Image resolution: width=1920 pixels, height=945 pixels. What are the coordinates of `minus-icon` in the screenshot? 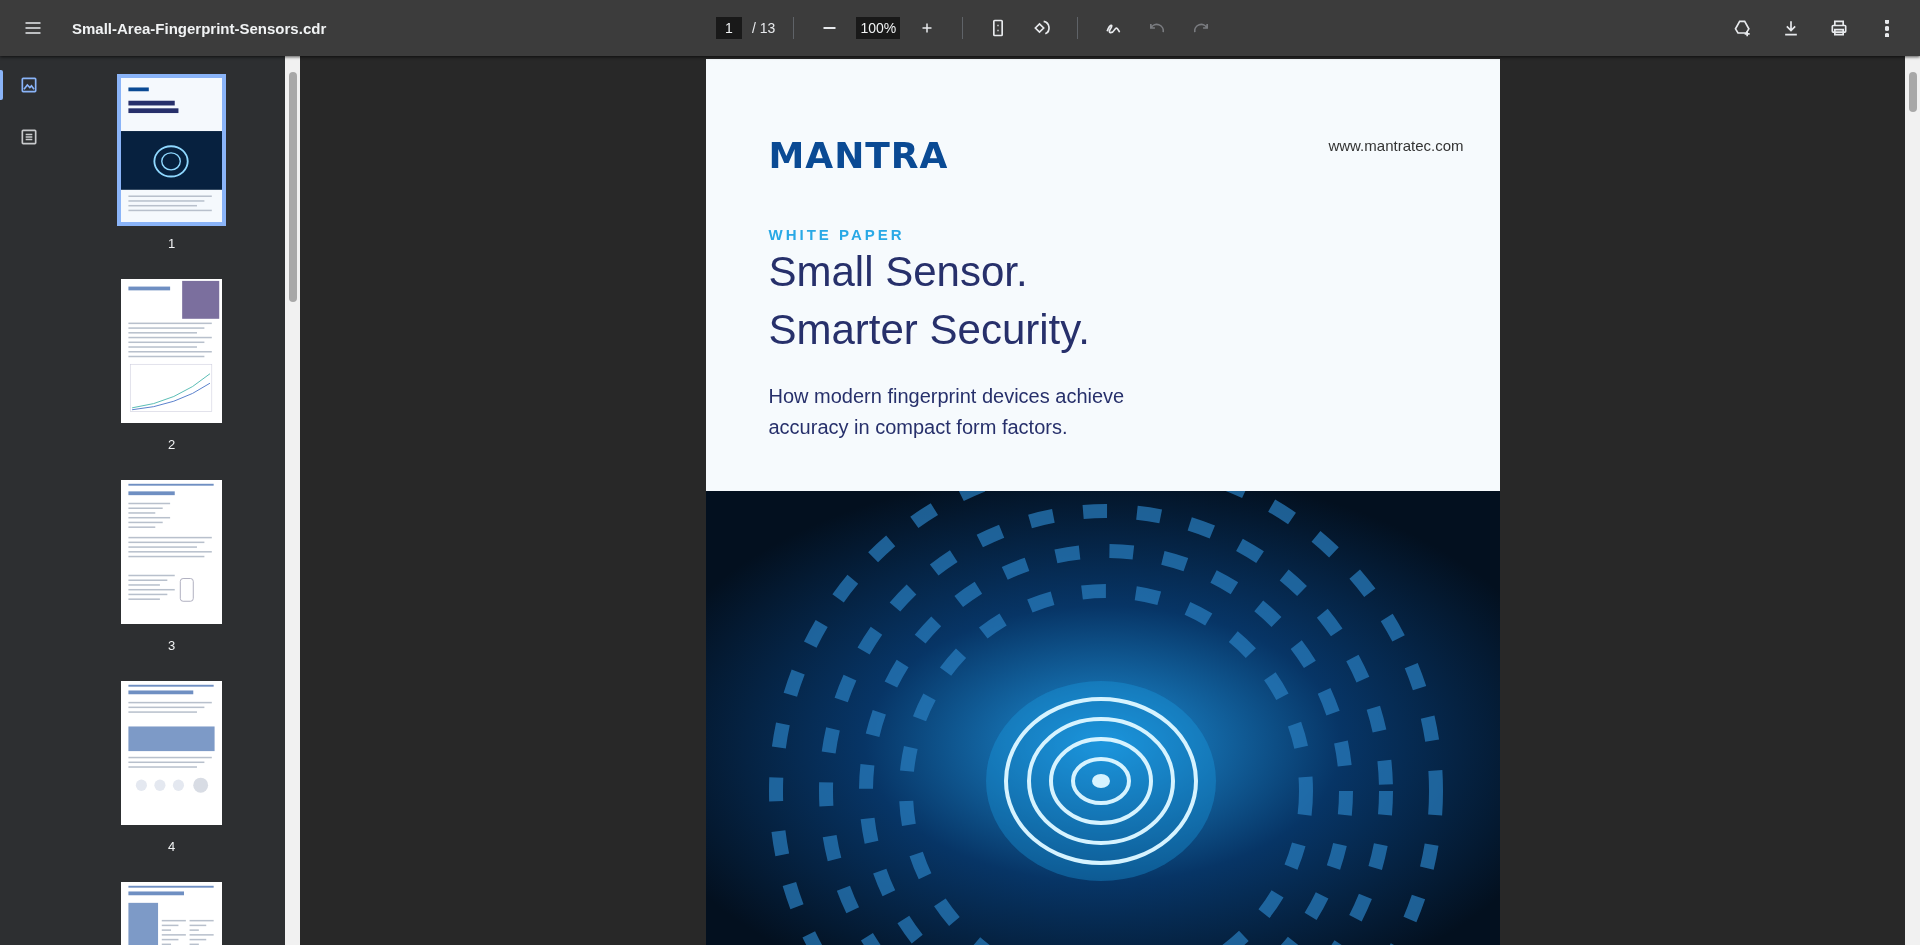 It's located at (829, 28).